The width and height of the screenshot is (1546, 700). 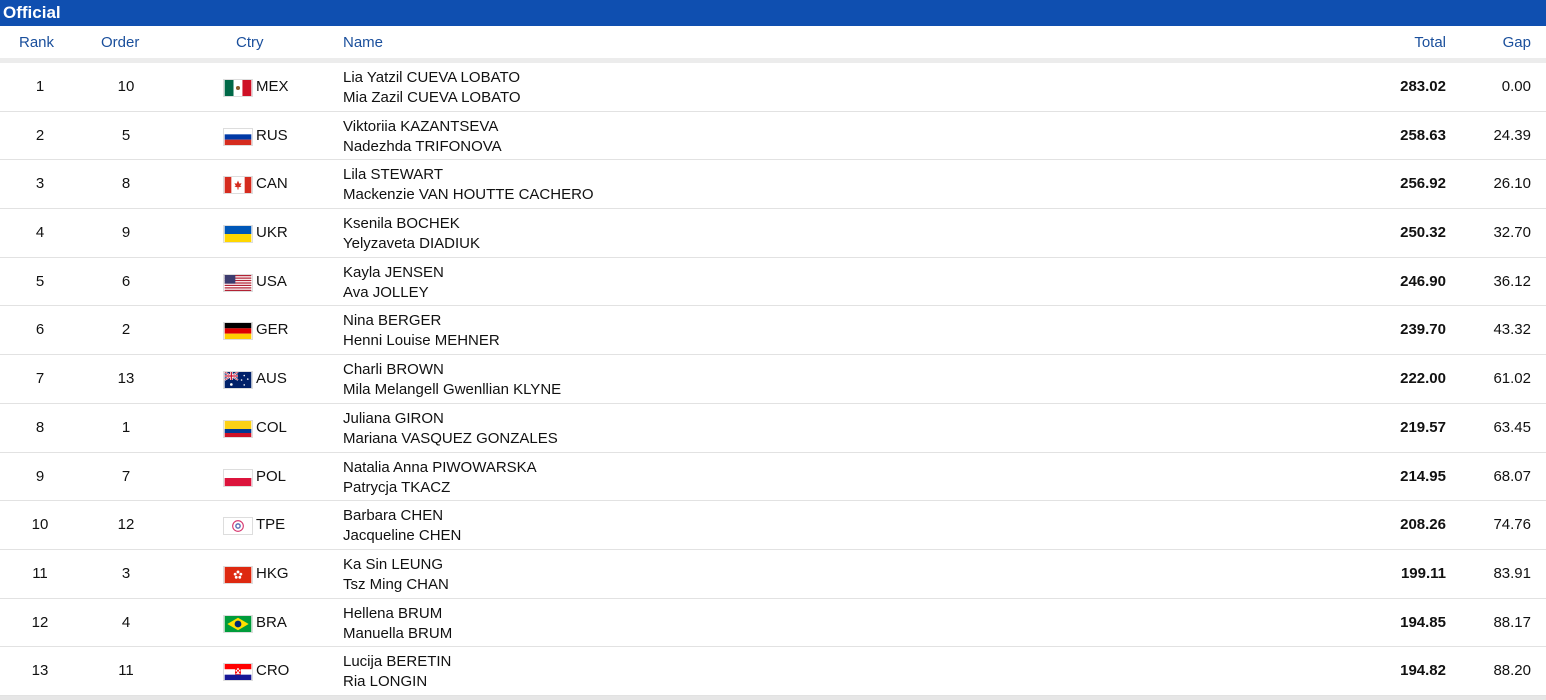 I want to click on athlete-name-1: Charli BROWN, so click(x=393, y=369).